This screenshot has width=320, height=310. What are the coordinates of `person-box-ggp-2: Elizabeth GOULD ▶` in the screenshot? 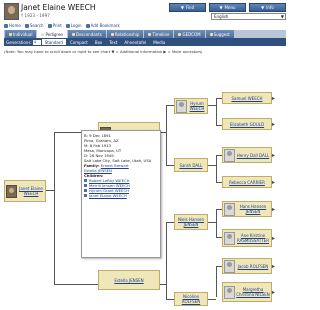 It's located at (248, 124).